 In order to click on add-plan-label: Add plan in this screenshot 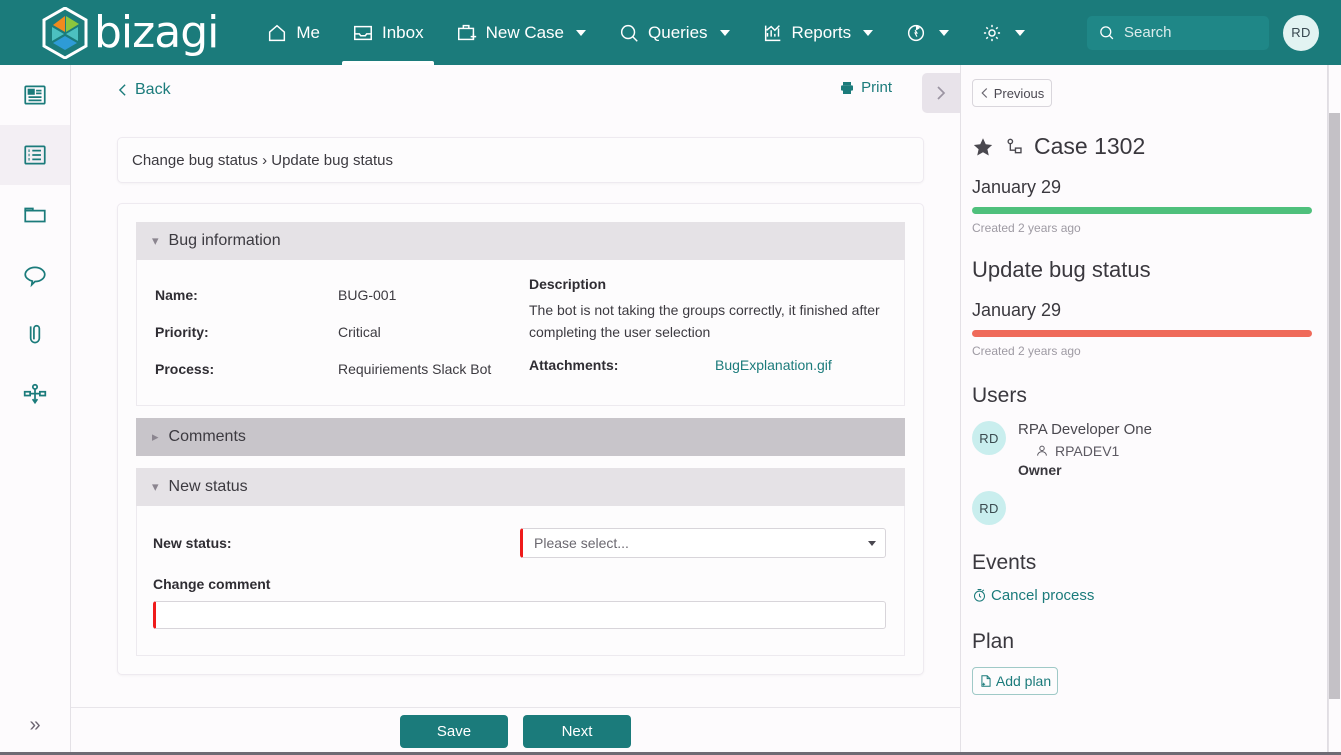, I will do `click(1023, 681)`.